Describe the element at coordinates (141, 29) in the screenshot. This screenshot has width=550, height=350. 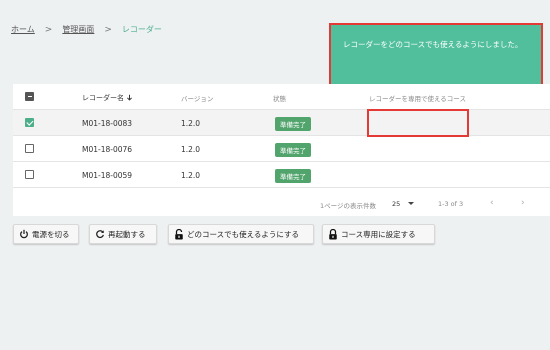
I see `breadcrumb-current: レコーダー` at that location.